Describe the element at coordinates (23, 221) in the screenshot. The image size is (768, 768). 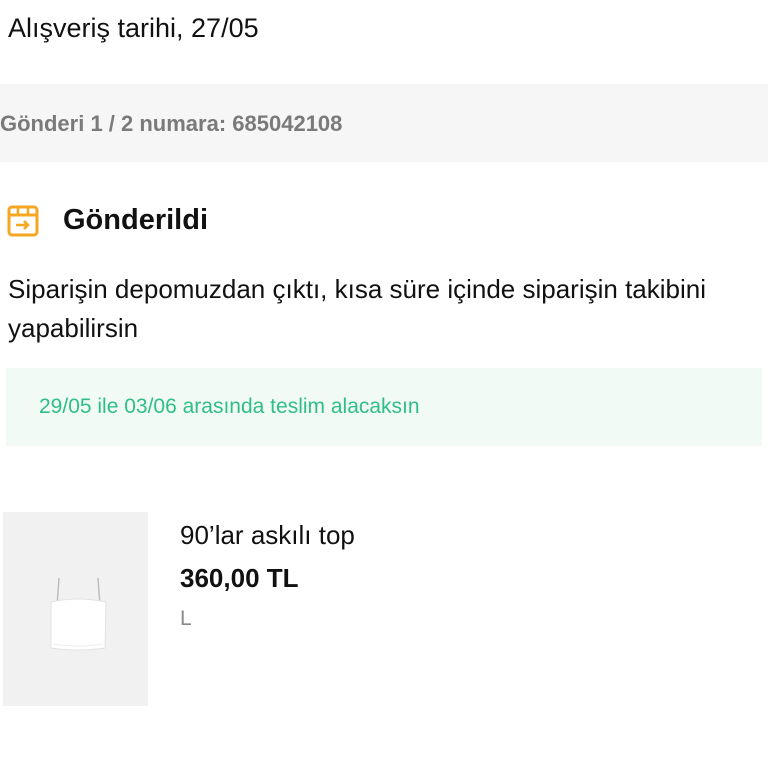
I see `package-shipped-icon` at that location.